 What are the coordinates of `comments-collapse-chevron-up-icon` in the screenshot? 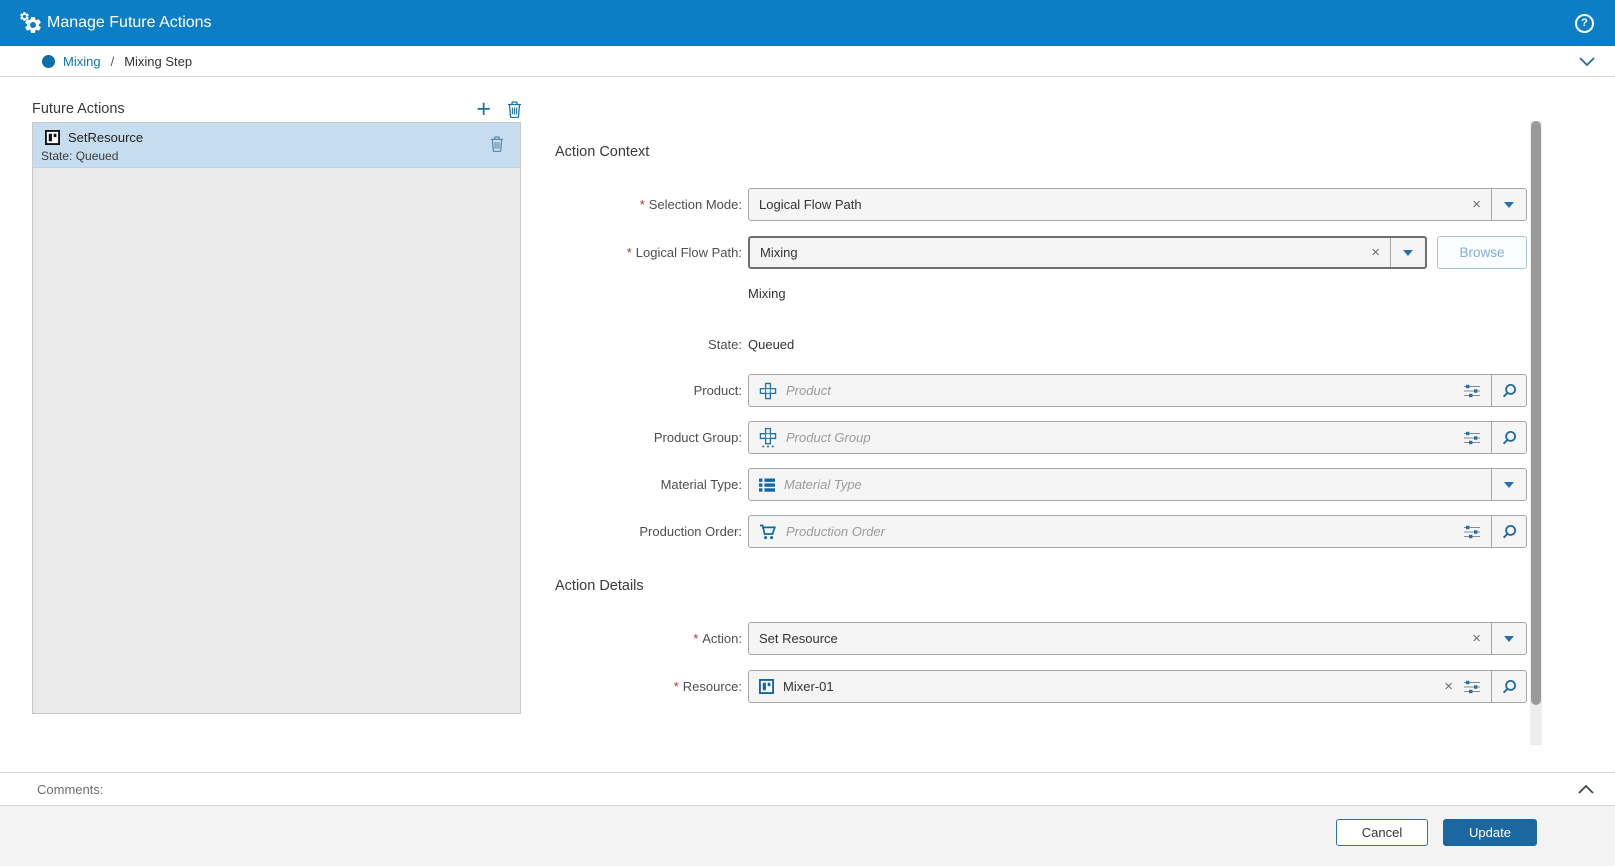 It's located at (1586, 789).